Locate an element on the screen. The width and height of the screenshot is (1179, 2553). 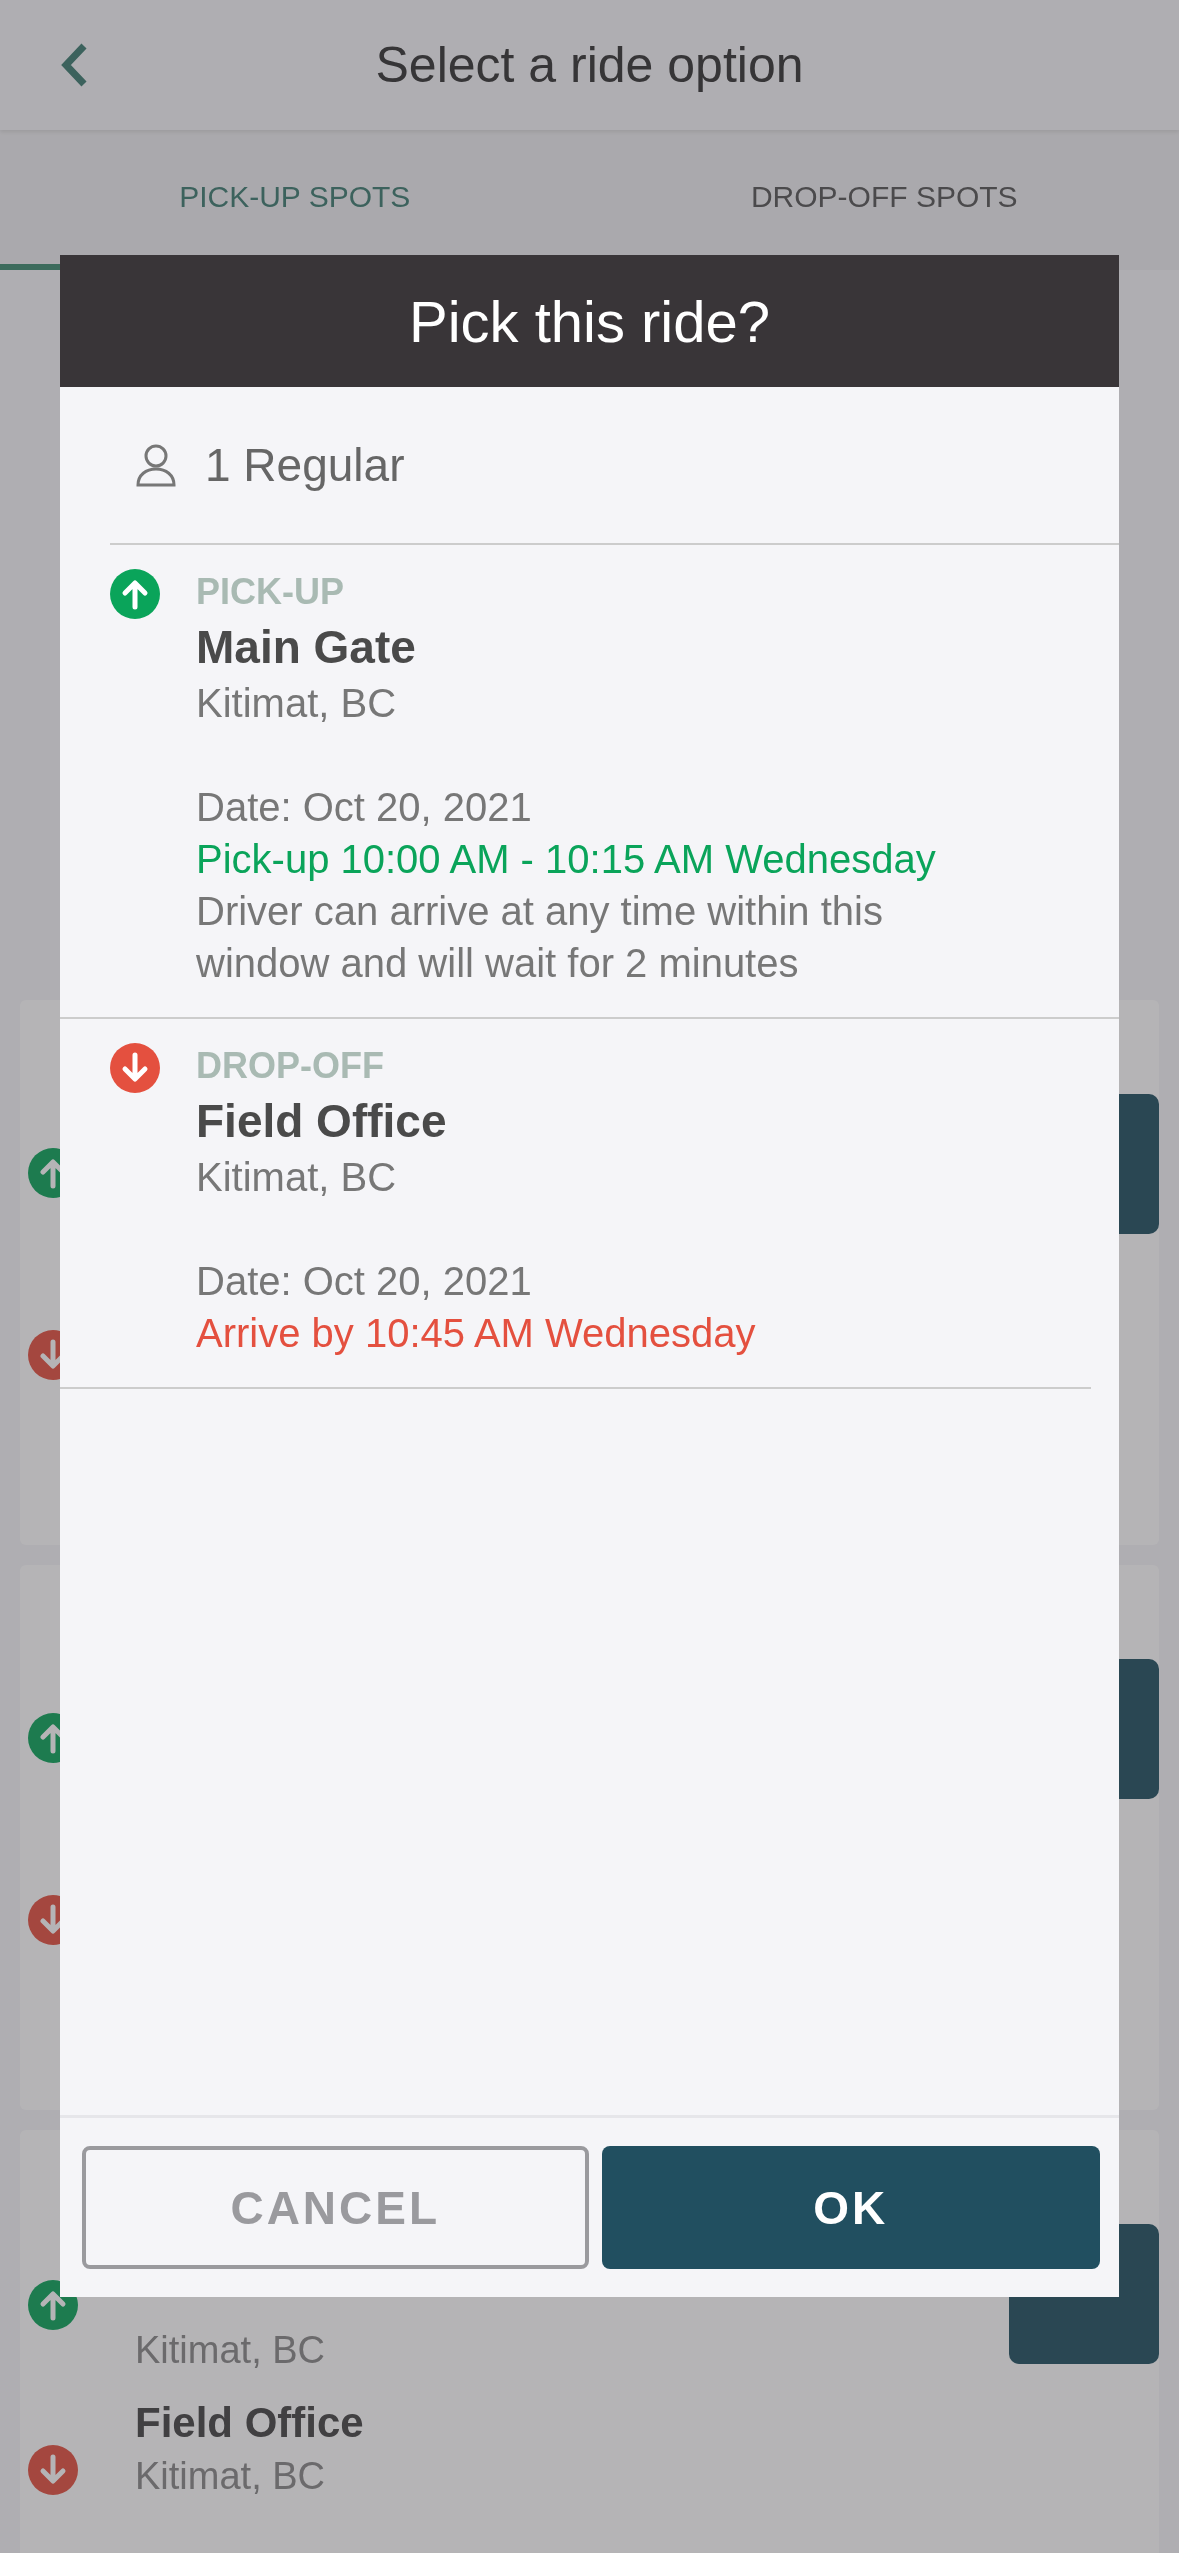
stop-note: Driver can arrive at any time within this window and will wait for 2 minutes is located at coordinates (540, 937).